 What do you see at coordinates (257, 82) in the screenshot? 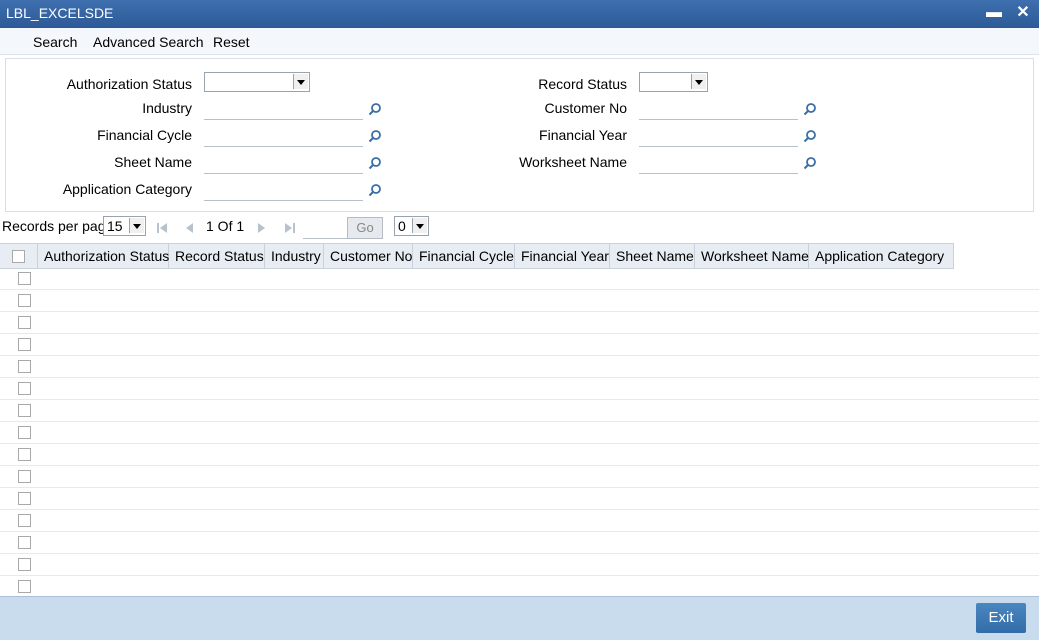
I see `authorization-status-select` at bounding box center [257, 82].